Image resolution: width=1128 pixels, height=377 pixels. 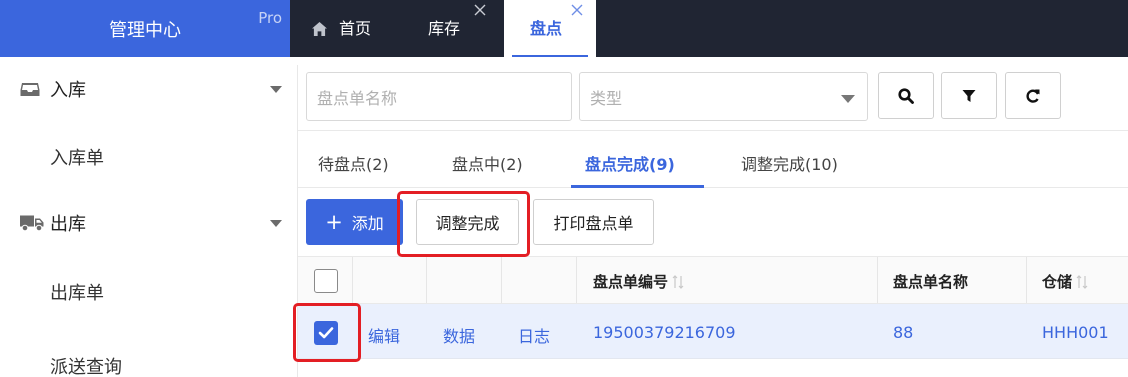 What do you see at coordinates (68, 90) in the screenshot?
I see `sidebar-group-inbound-label: 入库` at bounding box center [68, 90].